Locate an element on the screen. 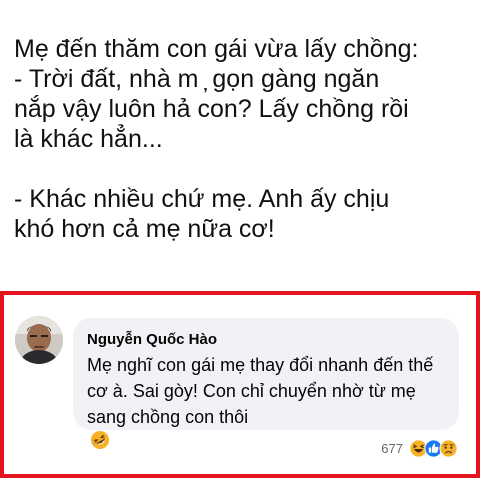 The width and height of the screenshot is (480, 478). comment-line: cơ à. Sai gòy! Con chỉ chuyển nhờ từ mẹ is located at coordinates (251, 391).